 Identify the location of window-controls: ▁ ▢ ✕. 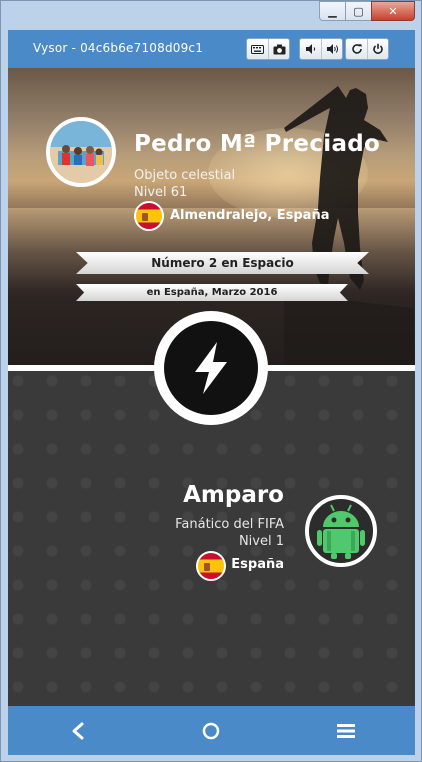
(367, 11).